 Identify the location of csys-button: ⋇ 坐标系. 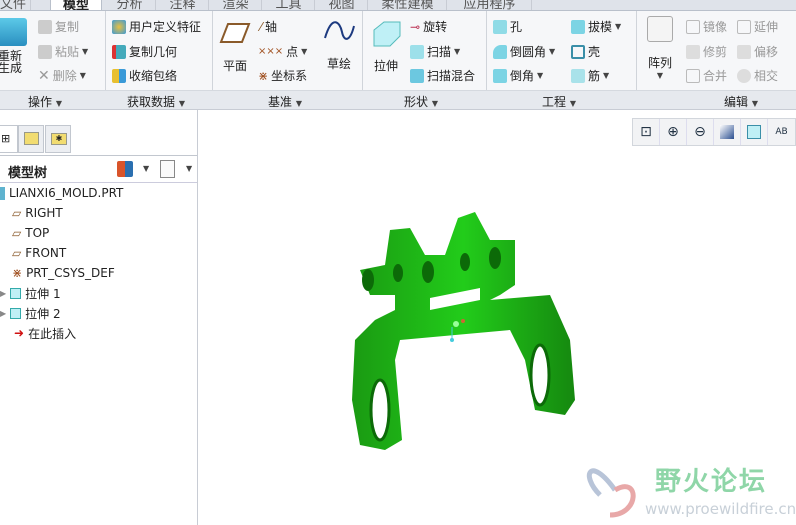
(282, 75).